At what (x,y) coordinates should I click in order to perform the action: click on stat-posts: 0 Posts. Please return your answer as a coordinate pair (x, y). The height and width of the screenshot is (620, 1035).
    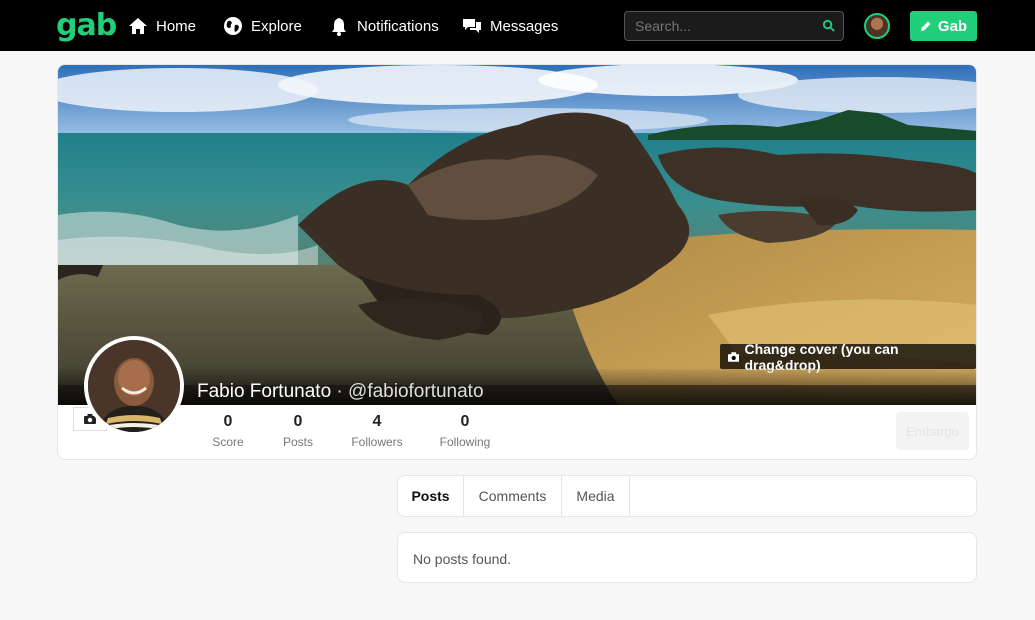
    Looking at the image, I should click on (298, 431).